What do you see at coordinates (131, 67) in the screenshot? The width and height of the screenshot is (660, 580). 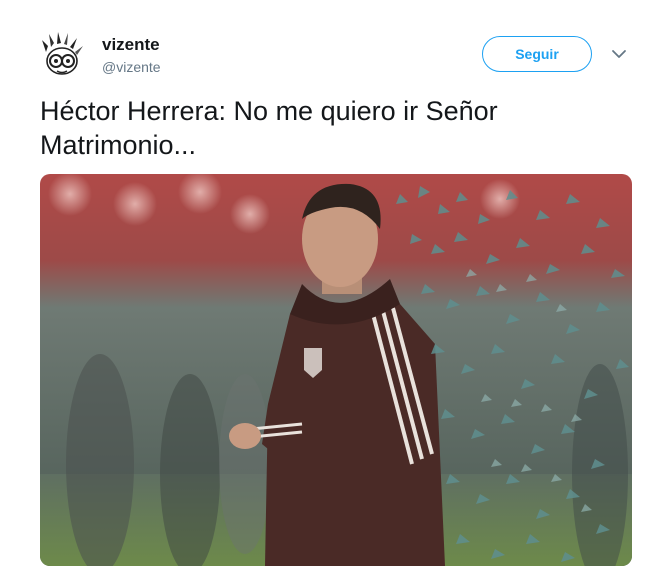 I see `user-handle: @vizente` at bounding box center [131, 67].